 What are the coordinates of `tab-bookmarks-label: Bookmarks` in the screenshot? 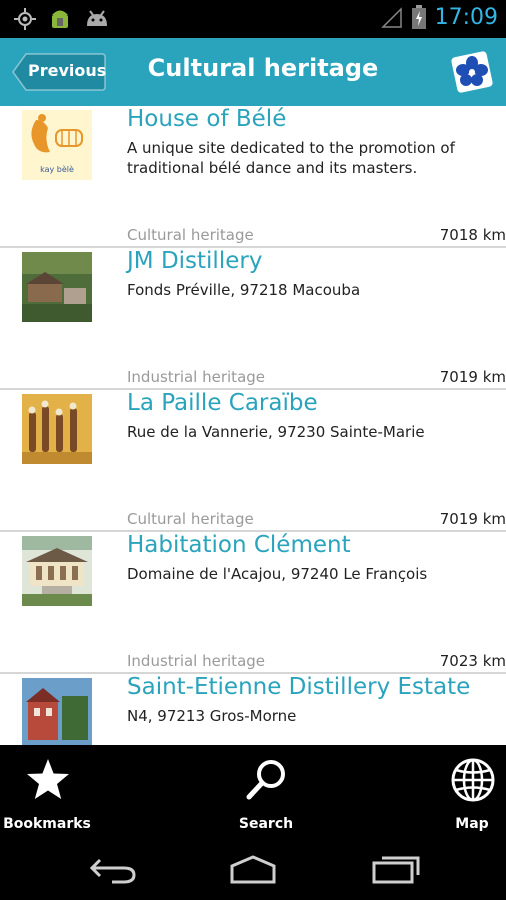 It's located at (47, 824).